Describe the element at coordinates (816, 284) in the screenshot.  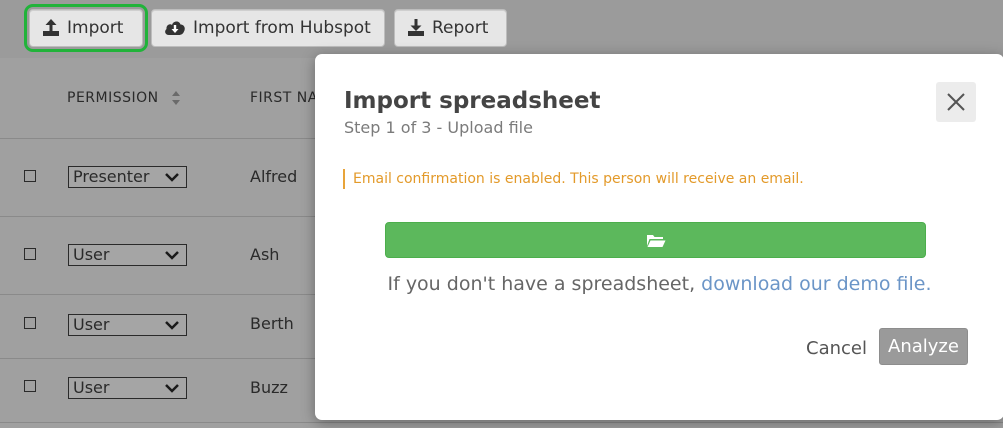
I see `demo-file-link: download our demo file.` at that location.